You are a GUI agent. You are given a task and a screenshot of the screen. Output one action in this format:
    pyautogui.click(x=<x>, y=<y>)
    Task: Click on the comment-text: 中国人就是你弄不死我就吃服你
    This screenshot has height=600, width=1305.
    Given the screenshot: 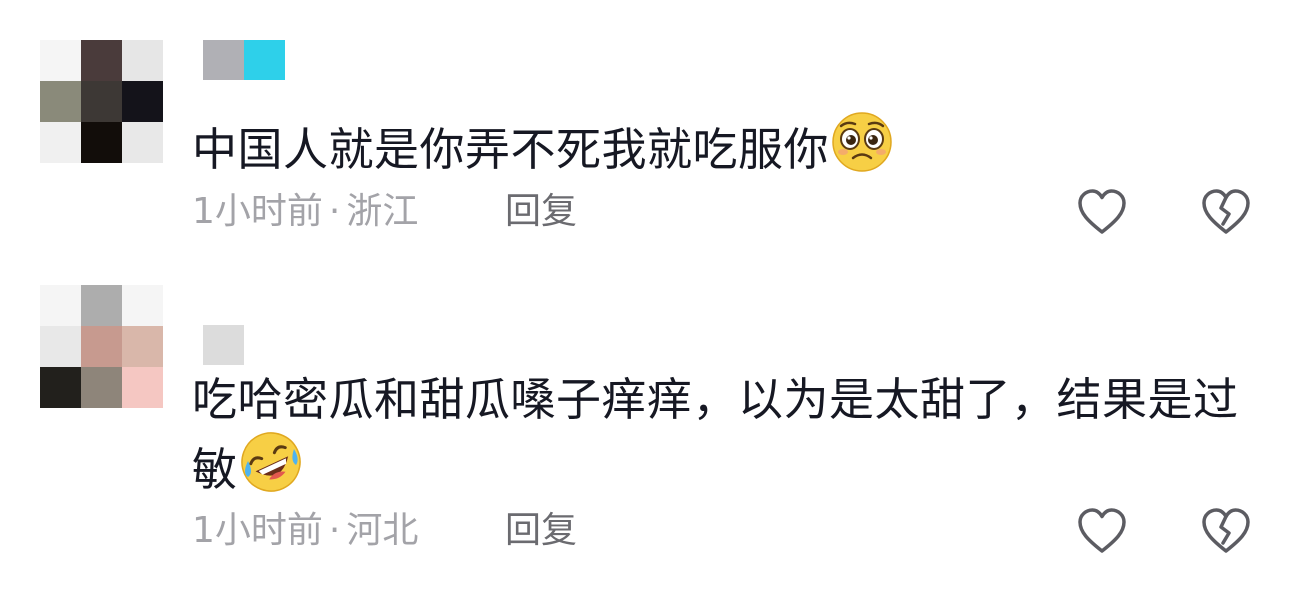 What is the action you would take?
    pyautogui.click(x=727, y=150)
    